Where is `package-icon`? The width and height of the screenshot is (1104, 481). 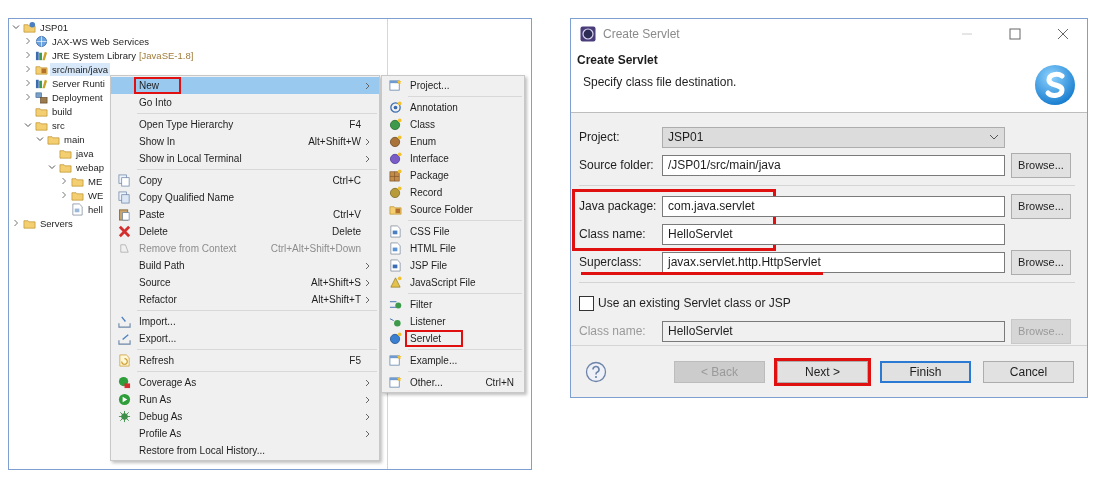
package-icon is located at coordinates (395, 175).